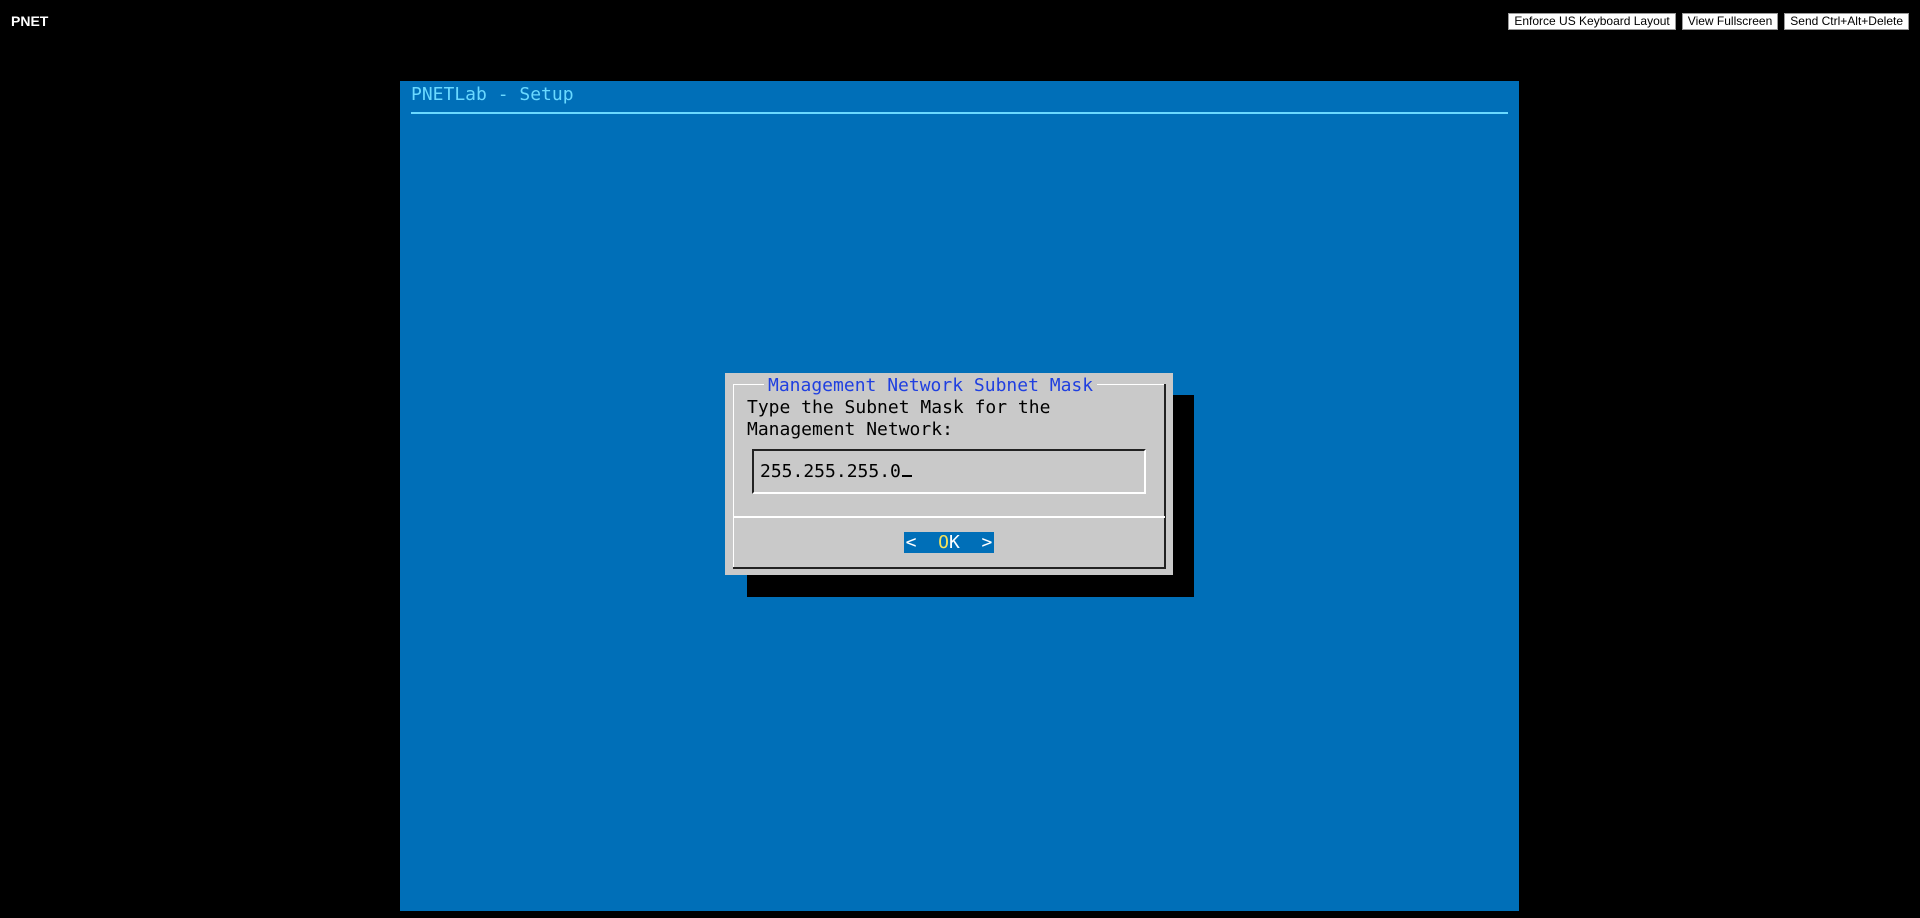 This screenshot has width=1920, height=918. What do you see at coordinates (733, 476) in the screenshot?
I see `dialog-border-left` at bounding box center [733, 476].